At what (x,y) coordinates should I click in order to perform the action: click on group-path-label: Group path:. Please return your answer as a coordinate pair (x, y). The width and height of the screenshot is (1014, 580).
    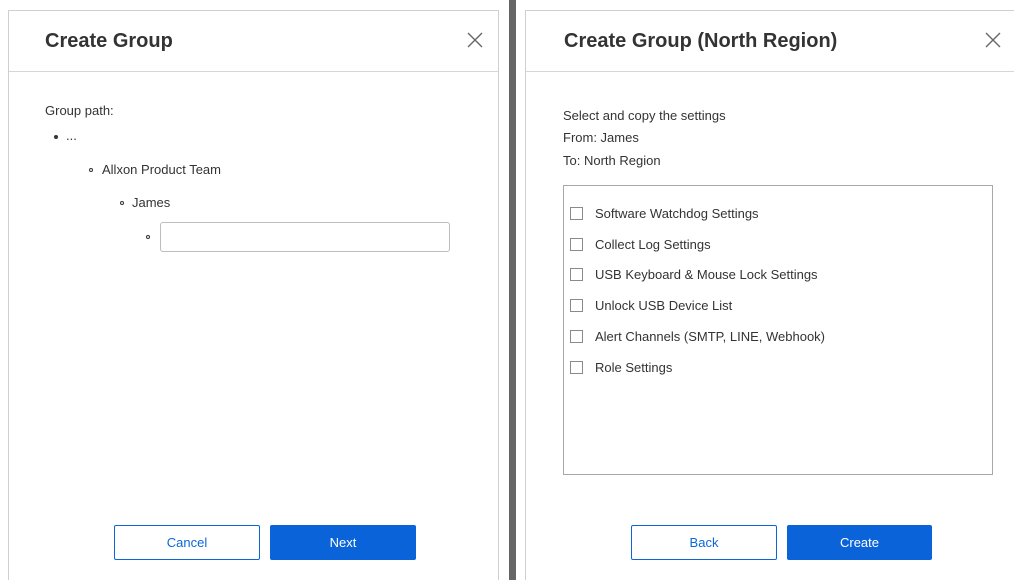
    Looking at the image, I should click on (79, 110).